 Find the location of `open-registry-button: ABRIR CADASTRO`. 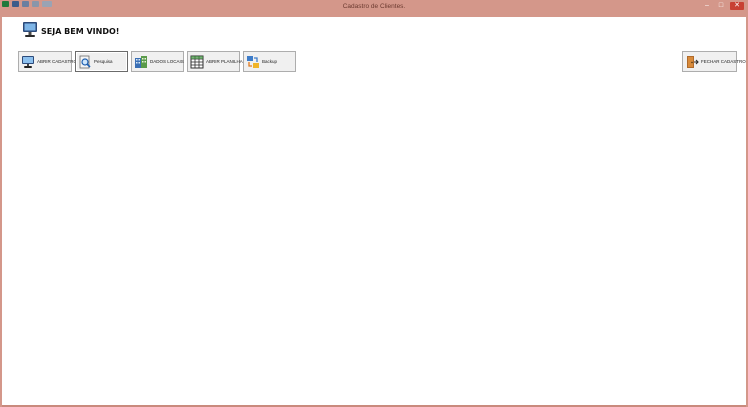

open-registry-button: ABRIR CADASTRO is located at coordinates (47, 61).